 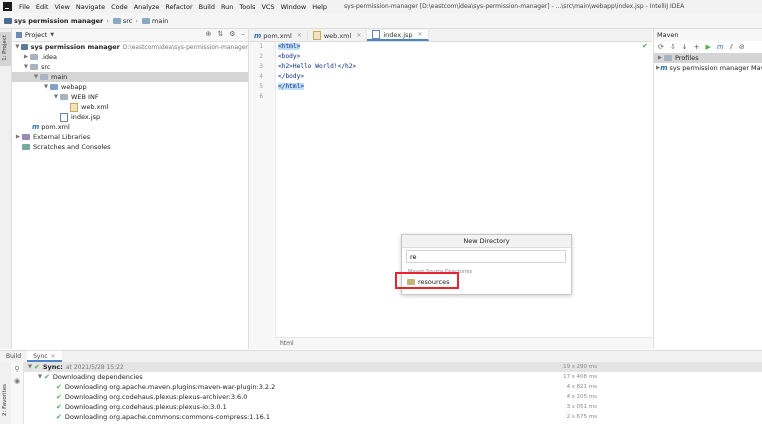 What do you see at coordinates (708, 58) in the screenshot?
I see `maven-item-profiles: ▶ Profiles` at bounding box center [708, 58].